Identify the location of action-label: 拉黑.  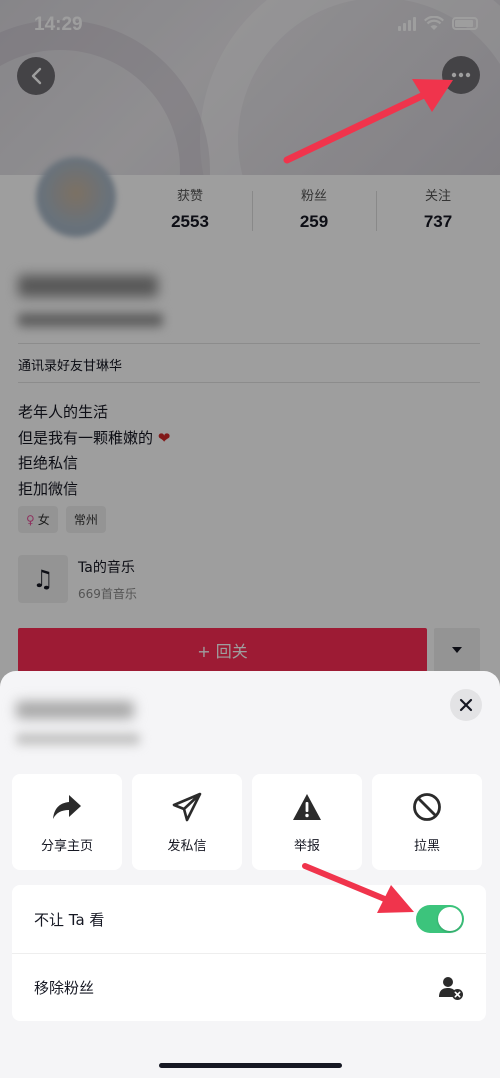
(426, 846).